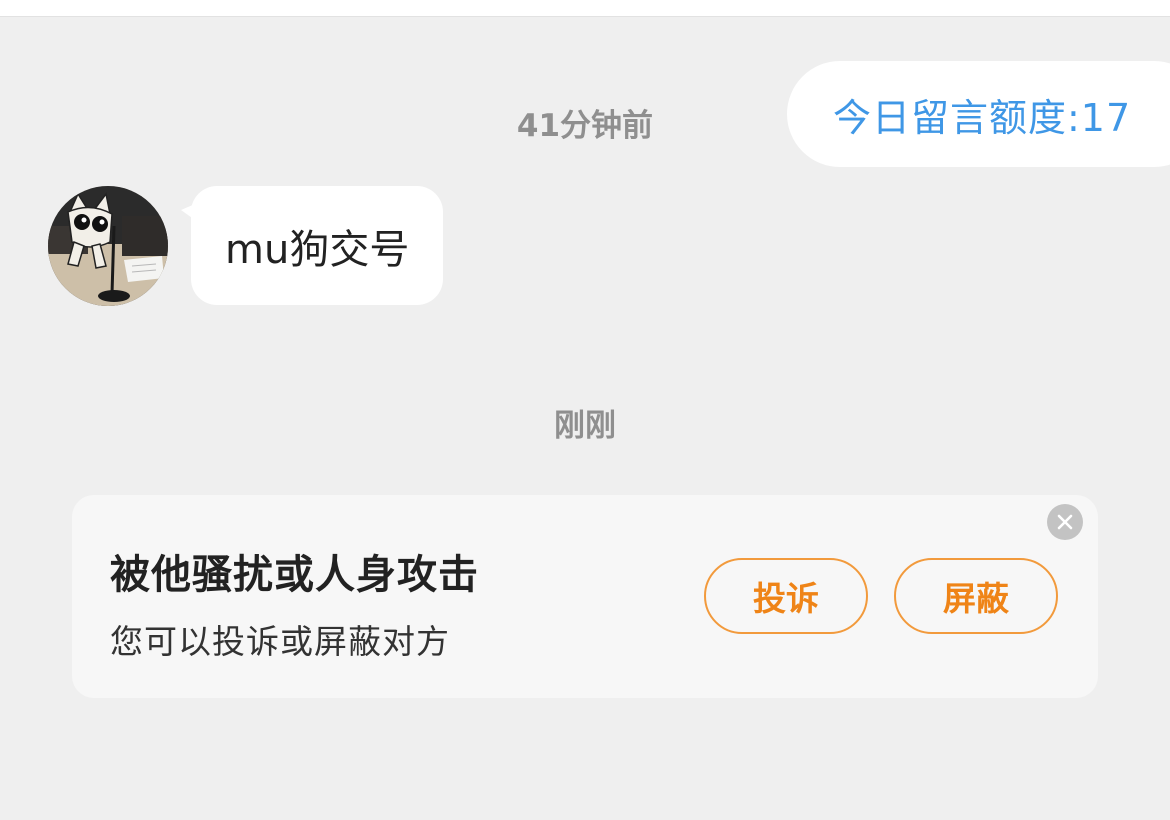 This screenshot has width=1170, height=820. Describe the element at coordinates (585, 126) in the screenshot. I see `message-timestamp: 41分钟前` at that location.